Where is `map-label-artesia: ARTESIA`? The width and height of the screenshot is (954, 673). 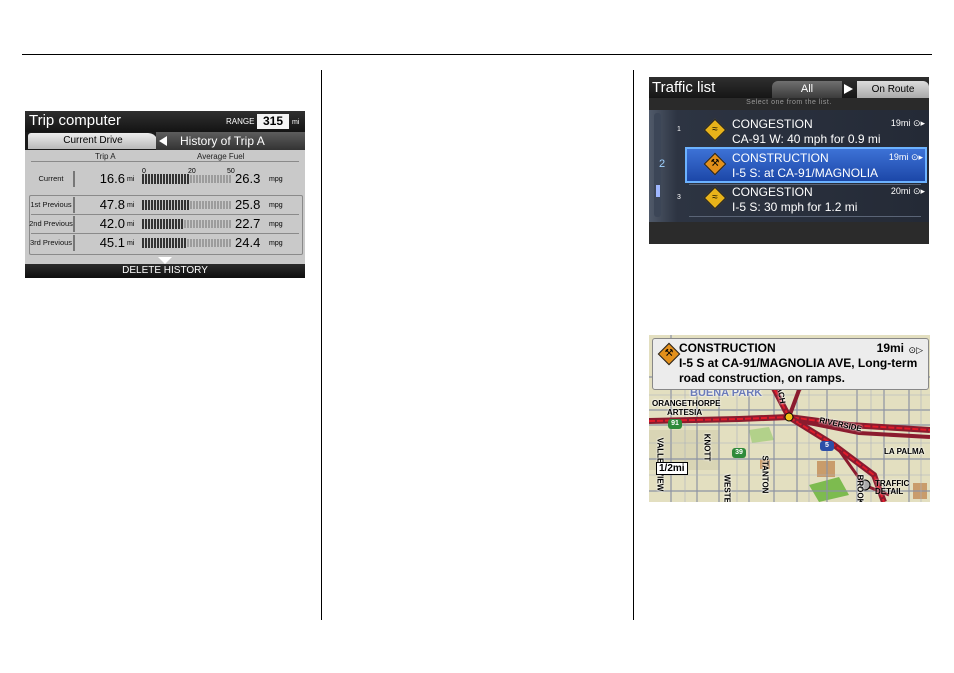
map-label-artesia: ARTESIA is located at coordinates (685, 412).